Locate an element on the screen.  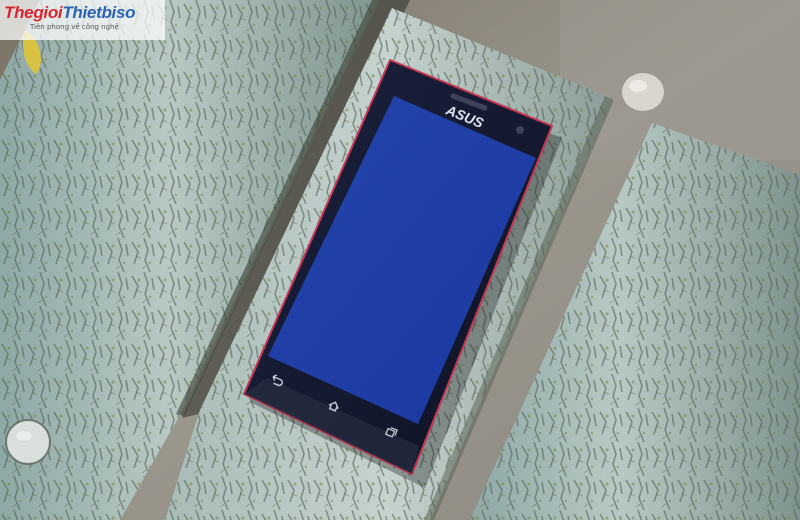
watermark-brand-part2: Thietbiso is located at coordinates (99, 12).